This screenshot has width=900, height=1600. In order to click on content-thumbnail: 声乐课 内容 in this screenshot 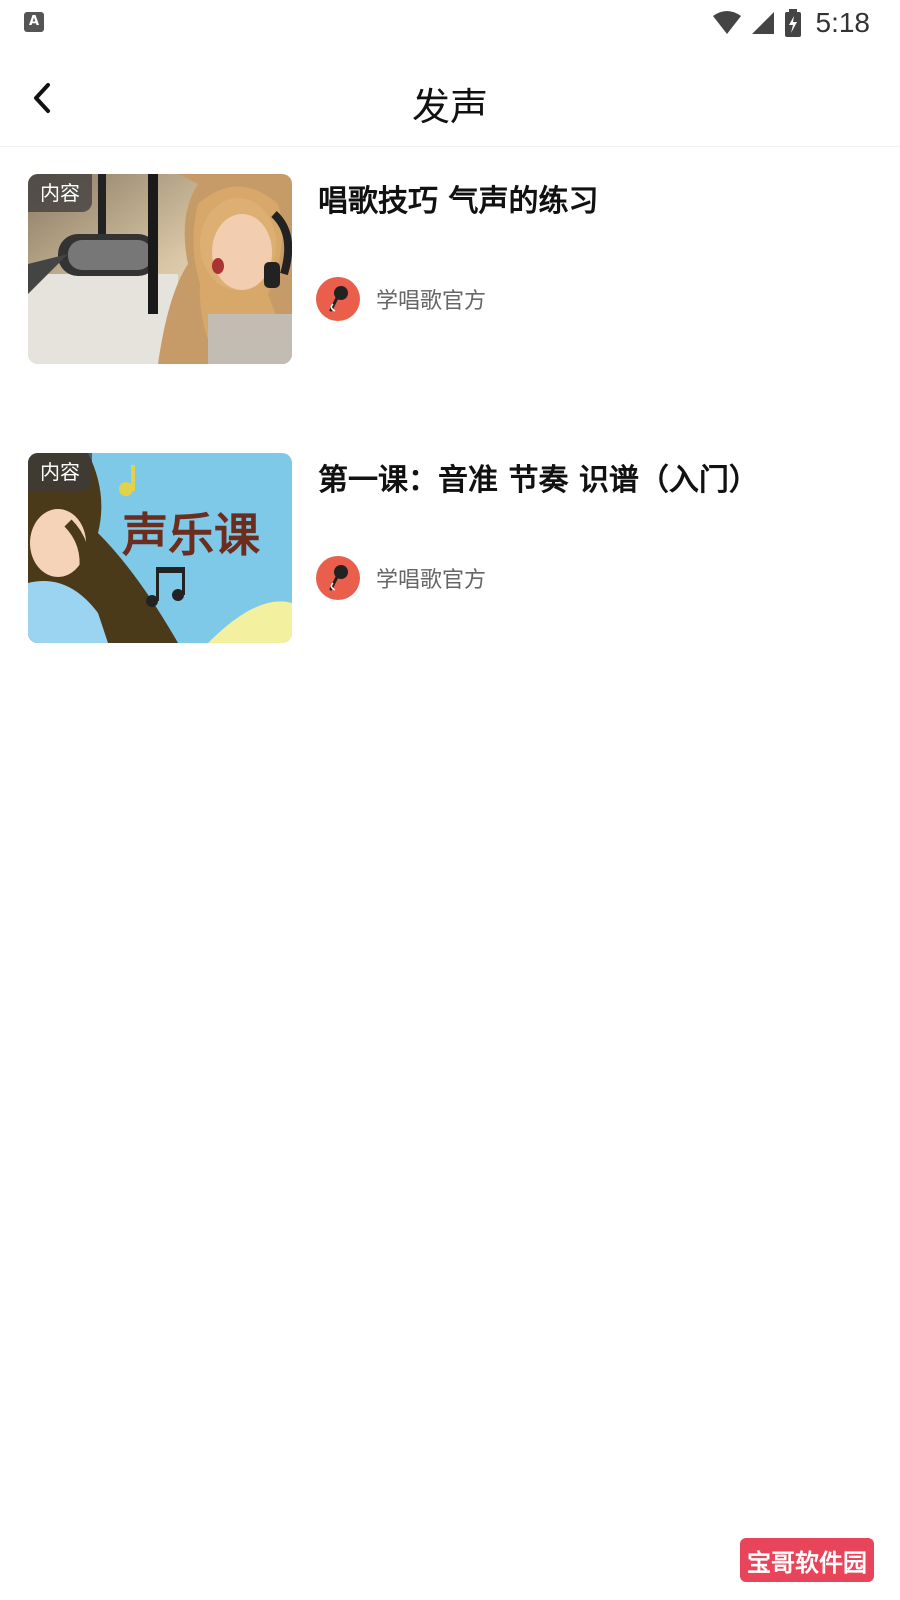, I will do `click(160, 548)`.